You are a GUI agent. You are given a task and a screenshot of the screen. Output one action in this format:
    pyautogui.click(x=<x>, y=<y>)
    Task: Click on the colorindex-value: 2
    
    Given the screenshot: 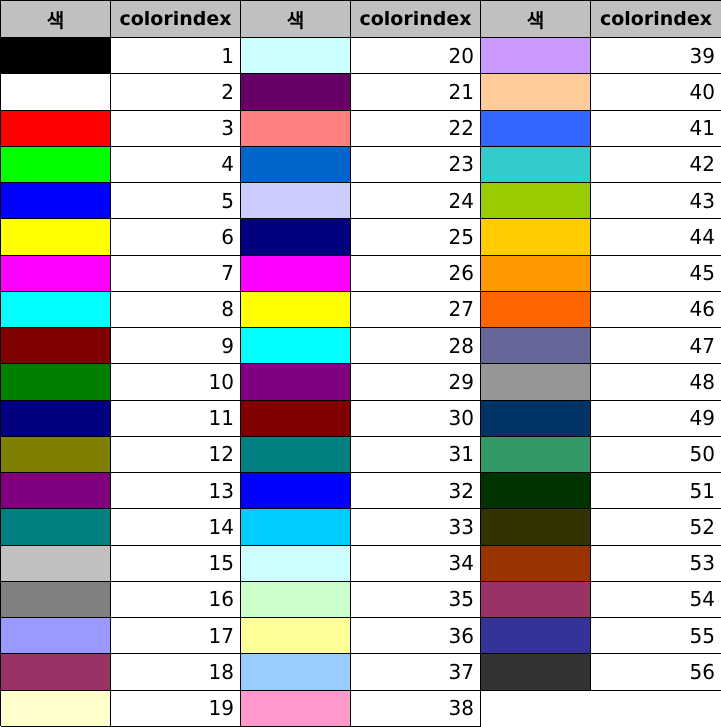 What is the action you would take?
    pyautogui.click(x=176, y=92)
    